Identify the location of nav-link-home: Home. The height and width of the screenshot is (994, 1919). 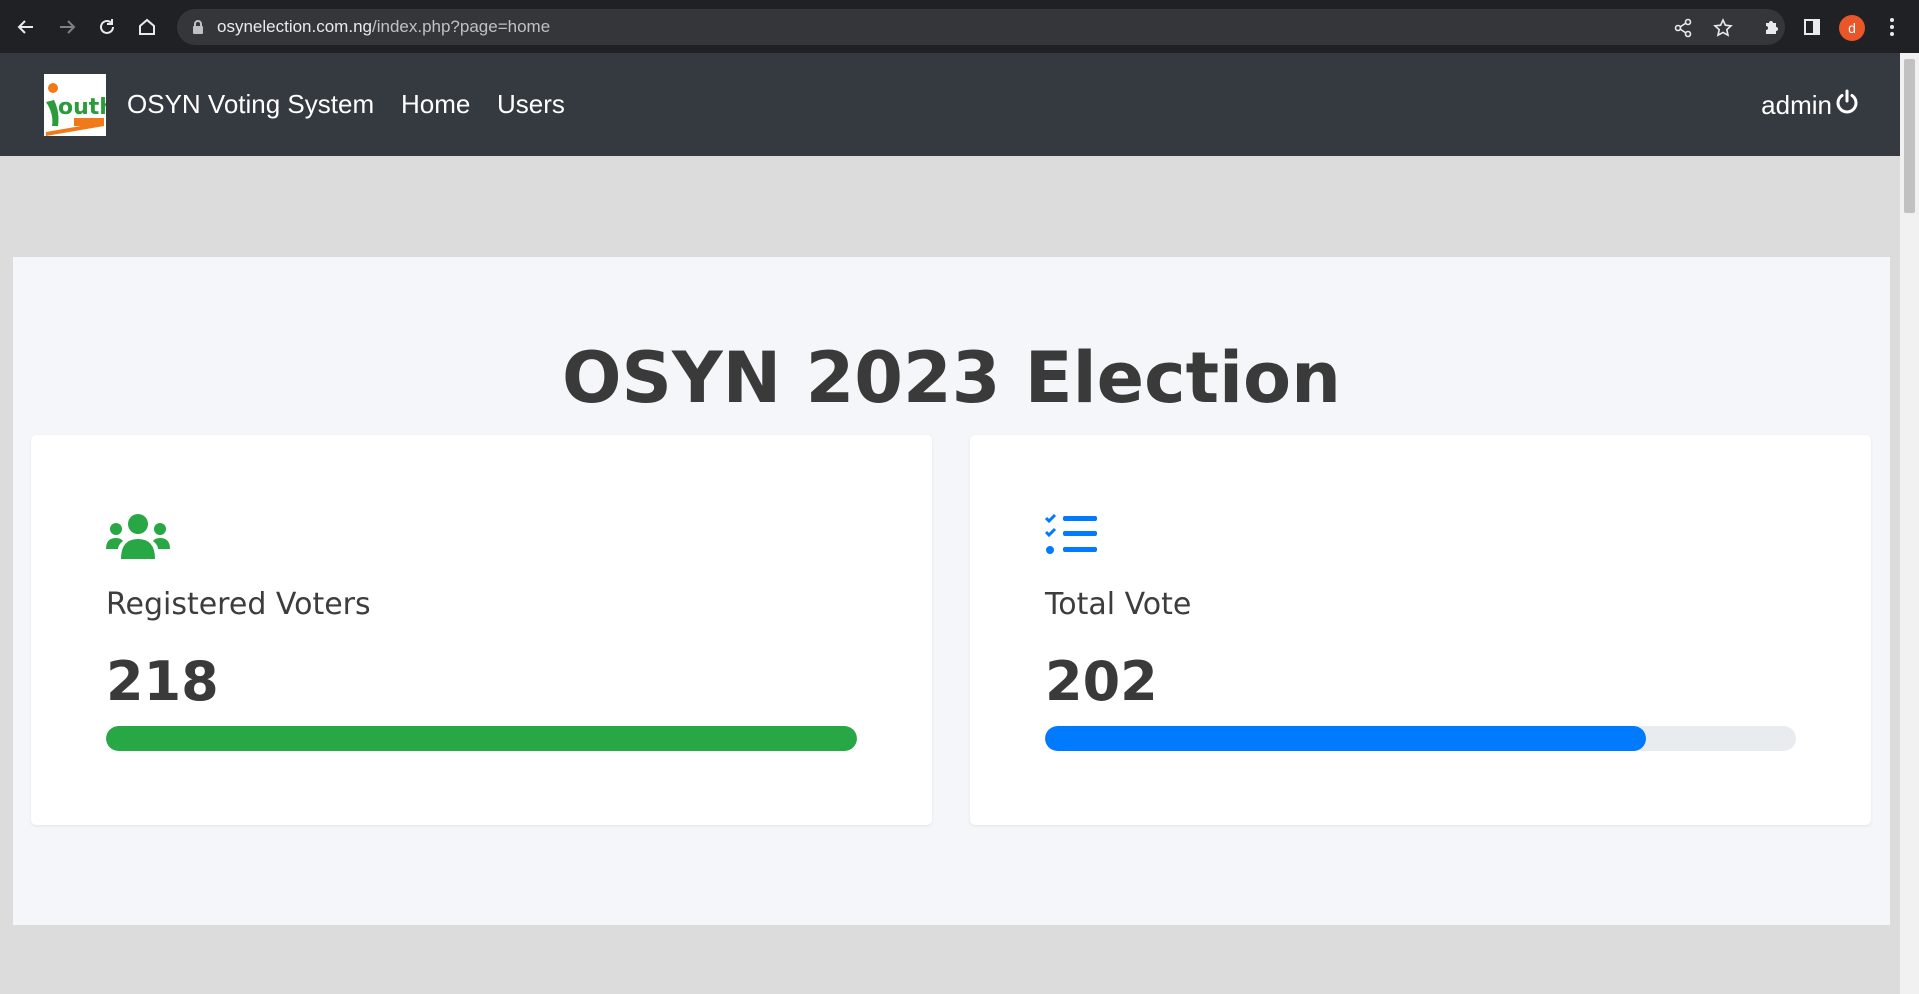
(435, 104).